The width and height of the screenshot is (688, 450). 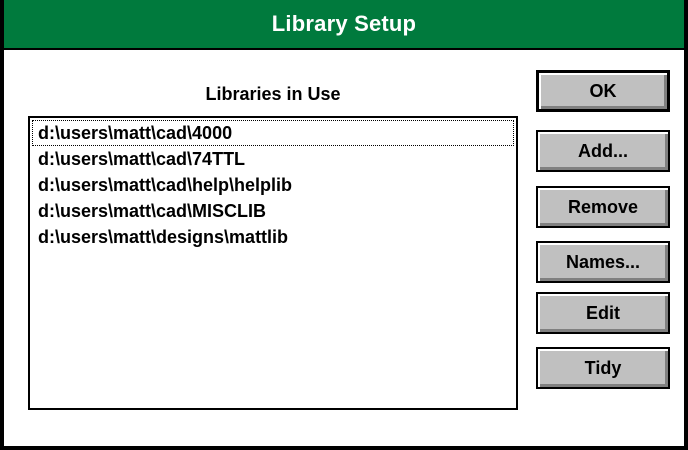 I want to click on dialog-title: Library Setup, so click(x=344, y=23).